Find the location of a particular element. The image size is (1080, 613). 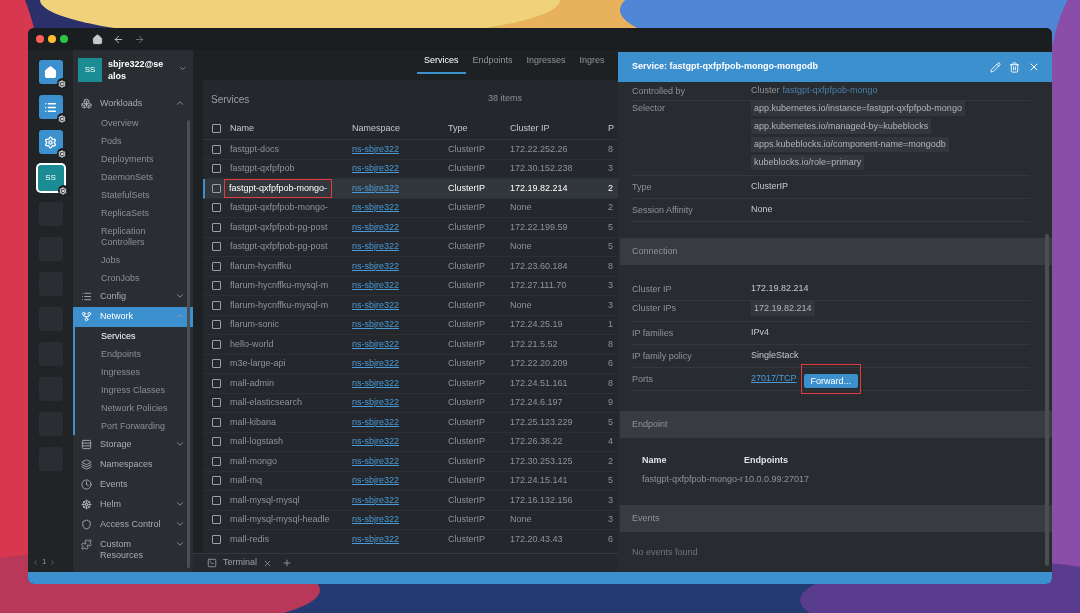

nav-item: Helm is located at coordinates (133, 505).